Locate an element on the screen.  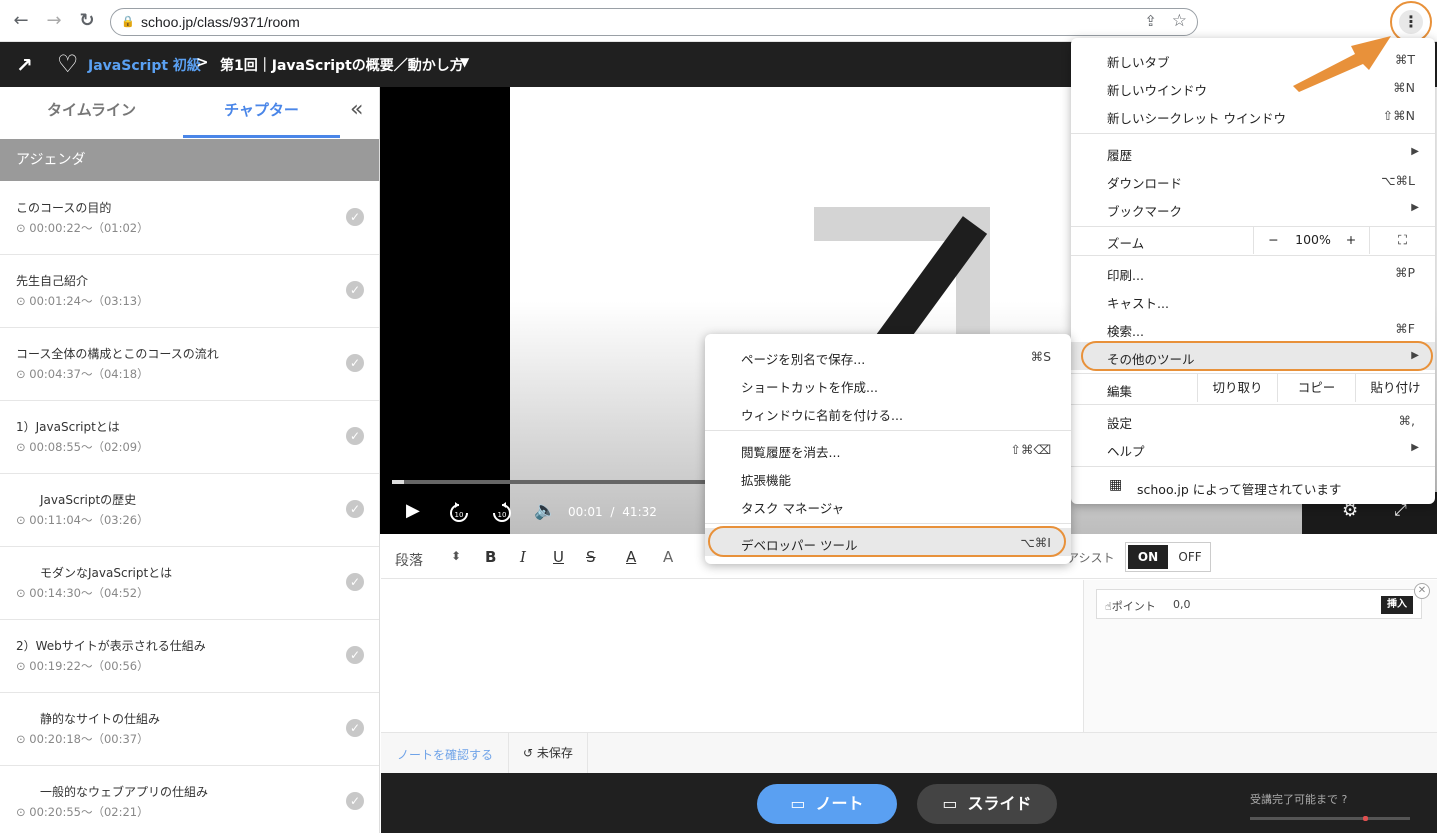
chapter-item: 静的なサイトの仕組み ⊙ 00:20:18〜（00:37） ✓ is located at coordinates (189, 729).